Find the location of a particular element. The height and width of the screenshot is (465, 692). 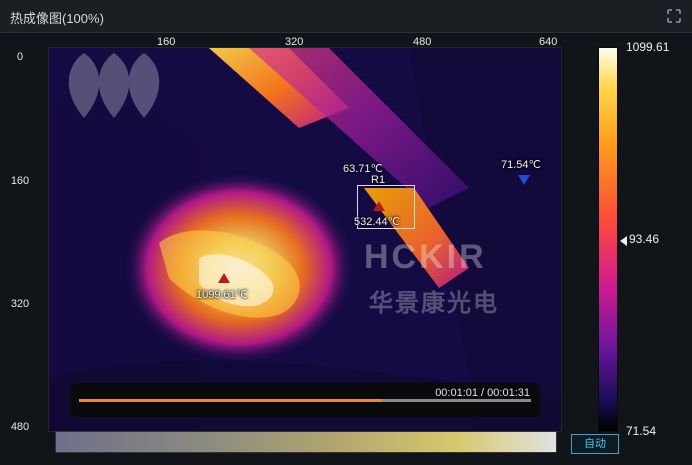

scale-pointer-icon is located at coordinates (623, 241).